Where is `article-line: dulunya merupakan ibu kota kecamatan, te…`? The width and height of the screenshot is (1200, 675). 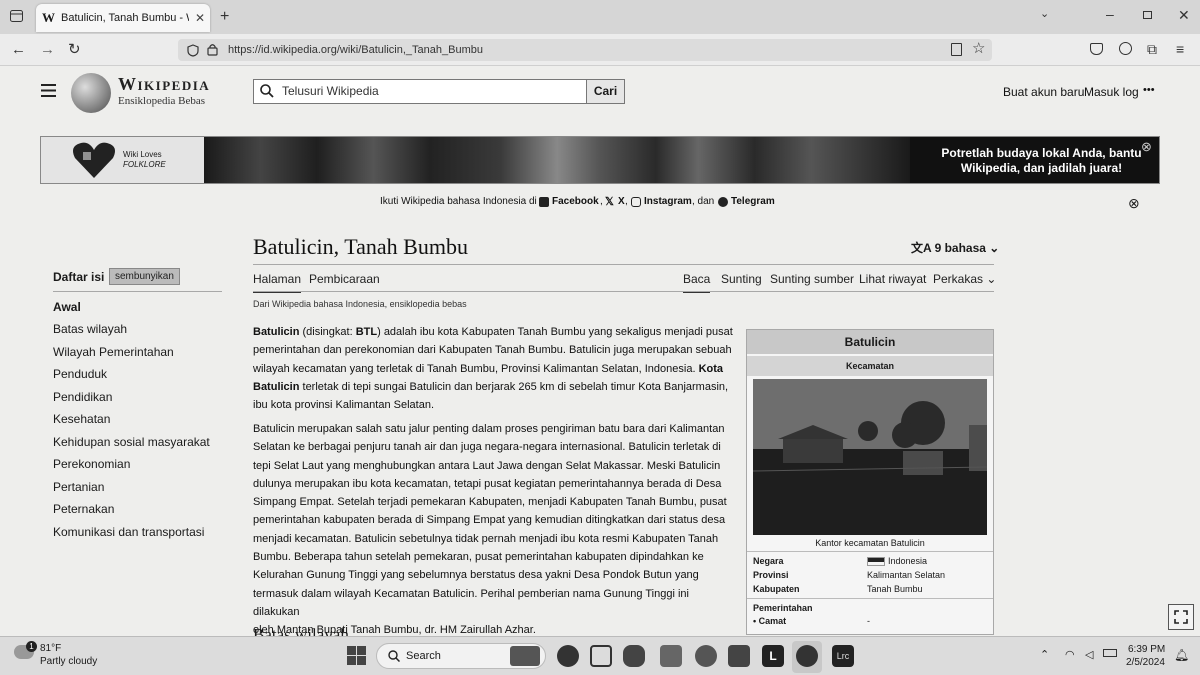
article-line: dulunya merupakan ibu kota kecamatan, te… is located at coordinates (487, 483).